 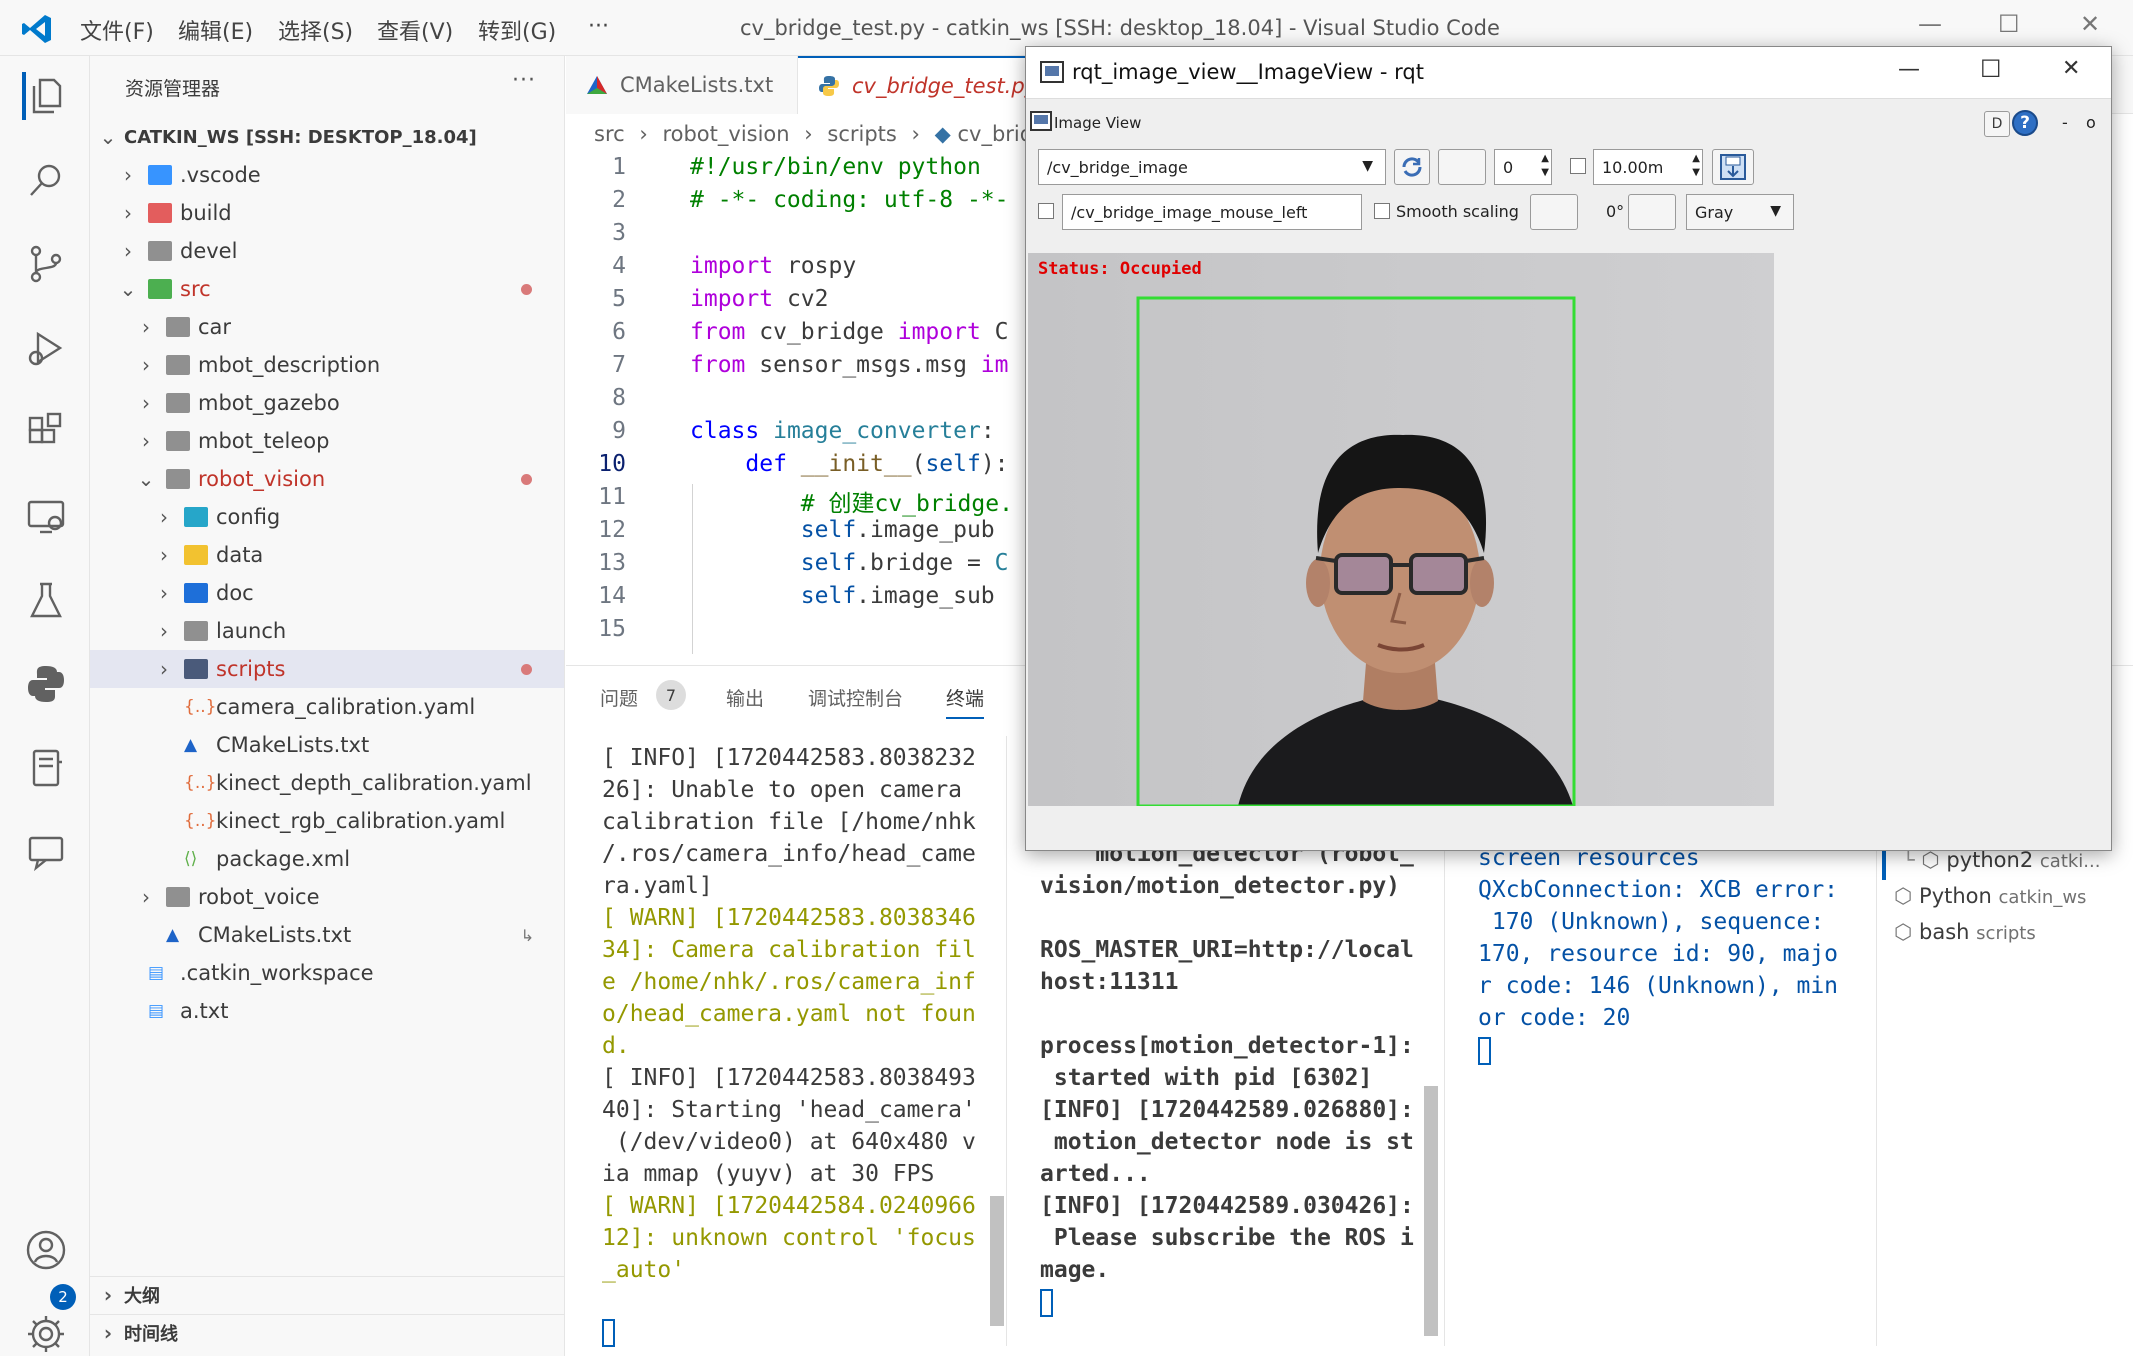 I want to click on tree-folder: › mbot_description, so click(x=327, y=365).